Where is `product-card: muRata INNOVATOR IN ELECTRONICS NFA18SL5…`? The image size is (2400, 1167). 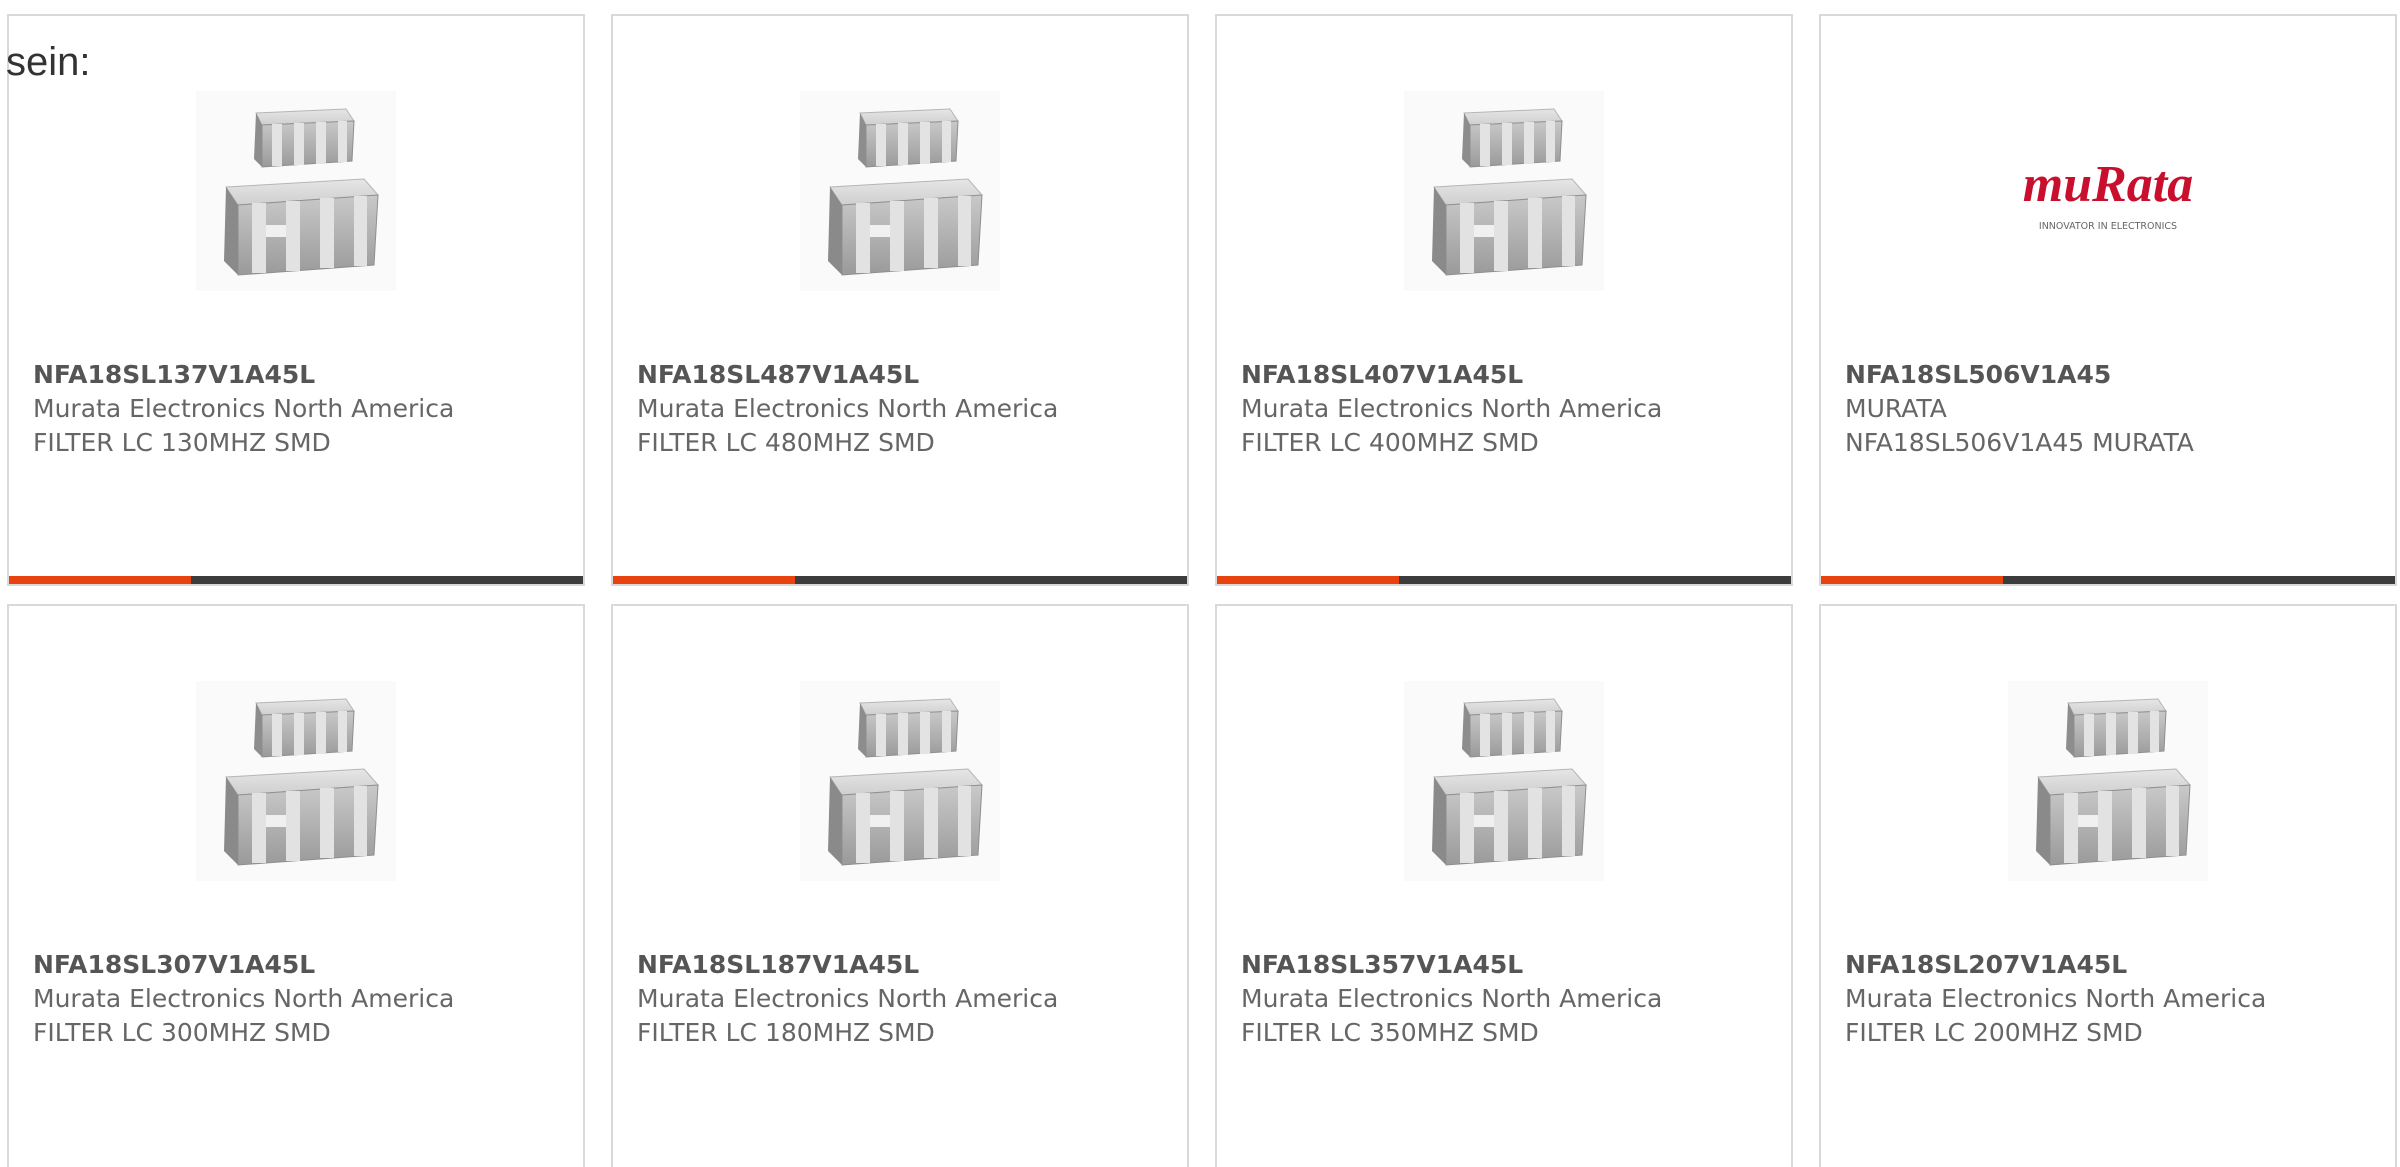
product-card: muRata INNOVATOR IN ELECTRONICS NFA18SL5… is located at coordinates (2108, 300).